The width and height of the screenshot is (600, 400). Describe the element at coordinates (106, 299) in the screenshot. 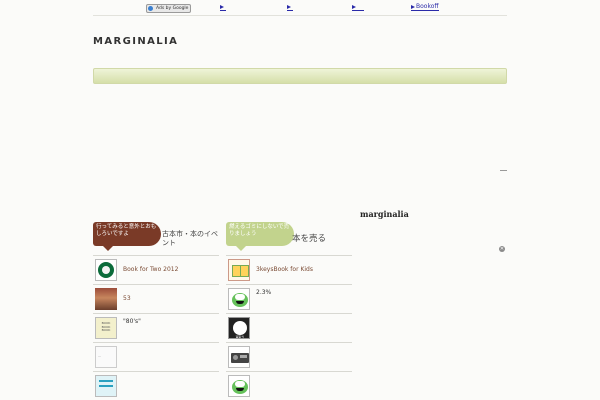

I see `bookstore-photo-icon` at that location.